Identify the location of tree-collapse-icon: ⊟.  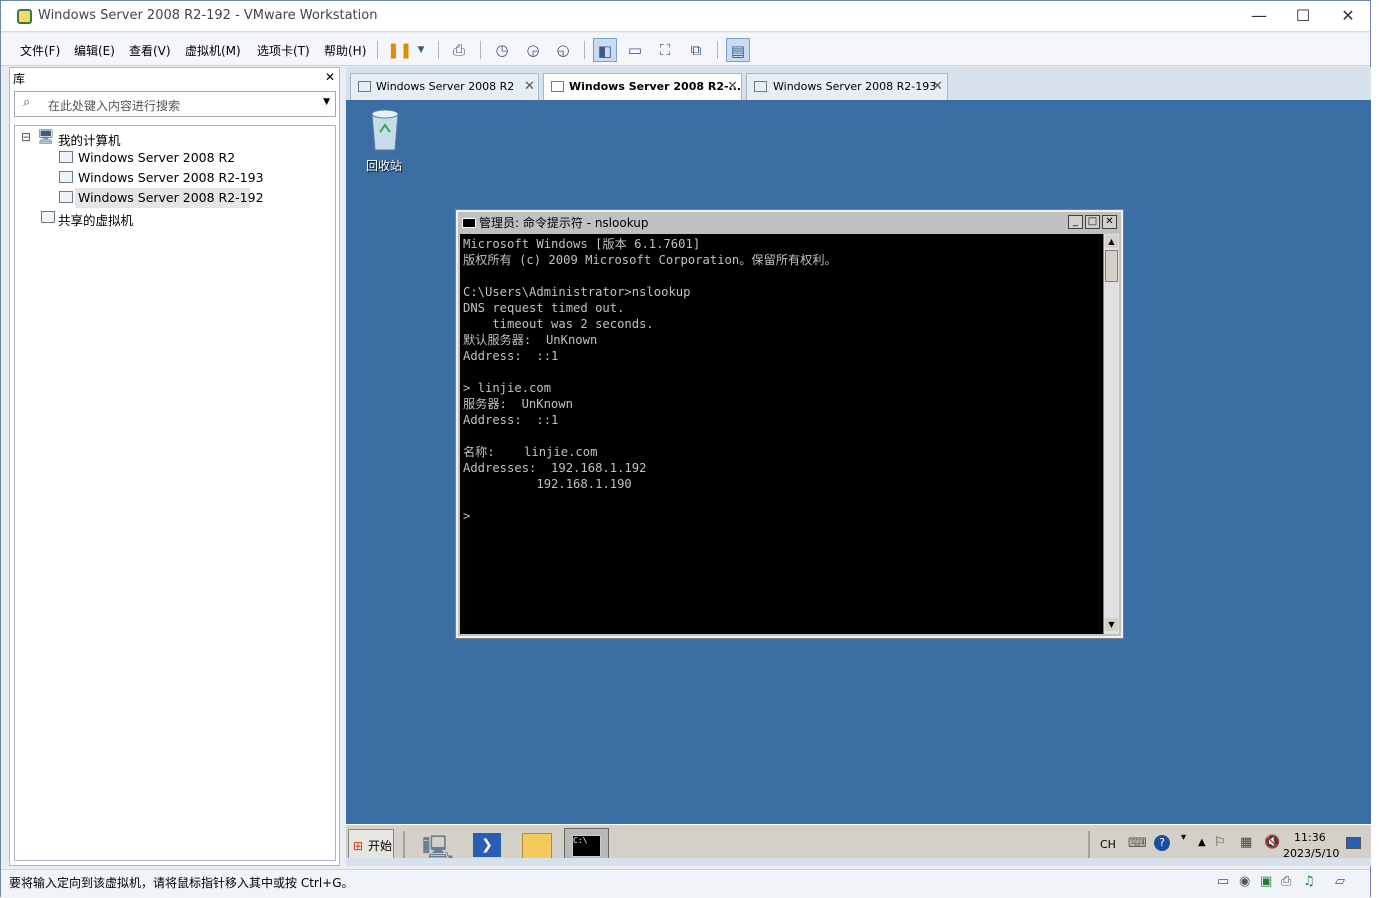
(26, 137).